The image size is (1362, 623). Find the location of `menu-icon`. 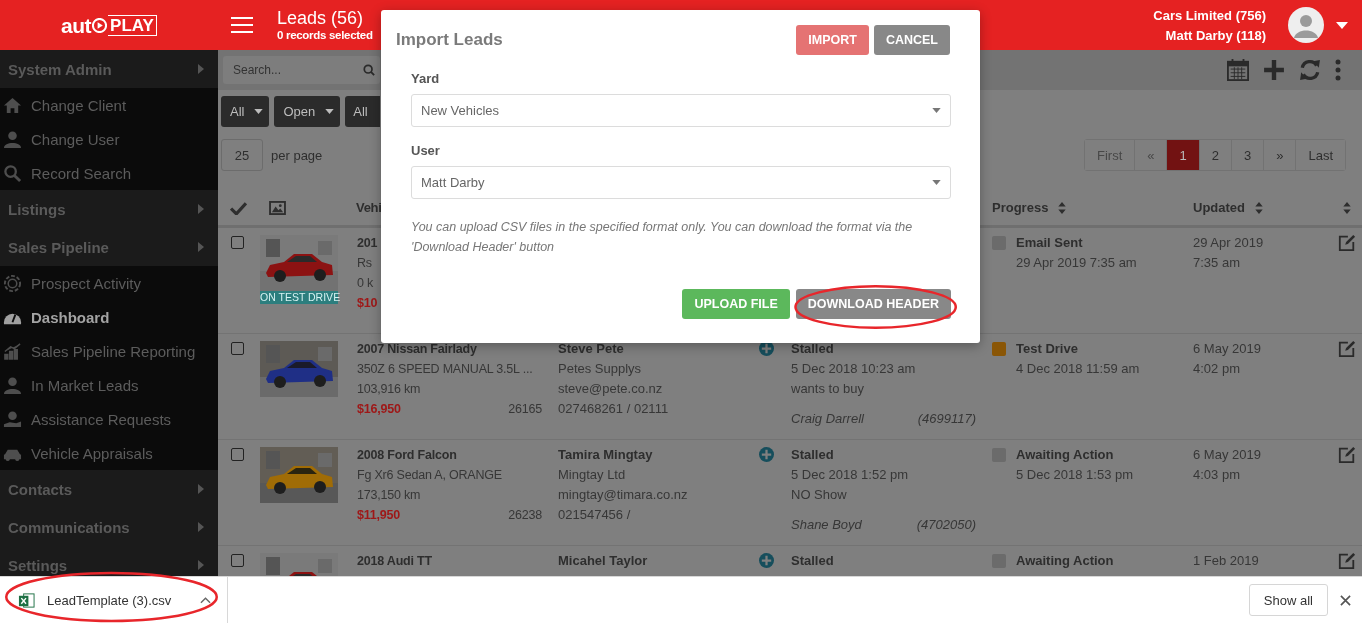

menu-icon is located at coordinates (243, 25).